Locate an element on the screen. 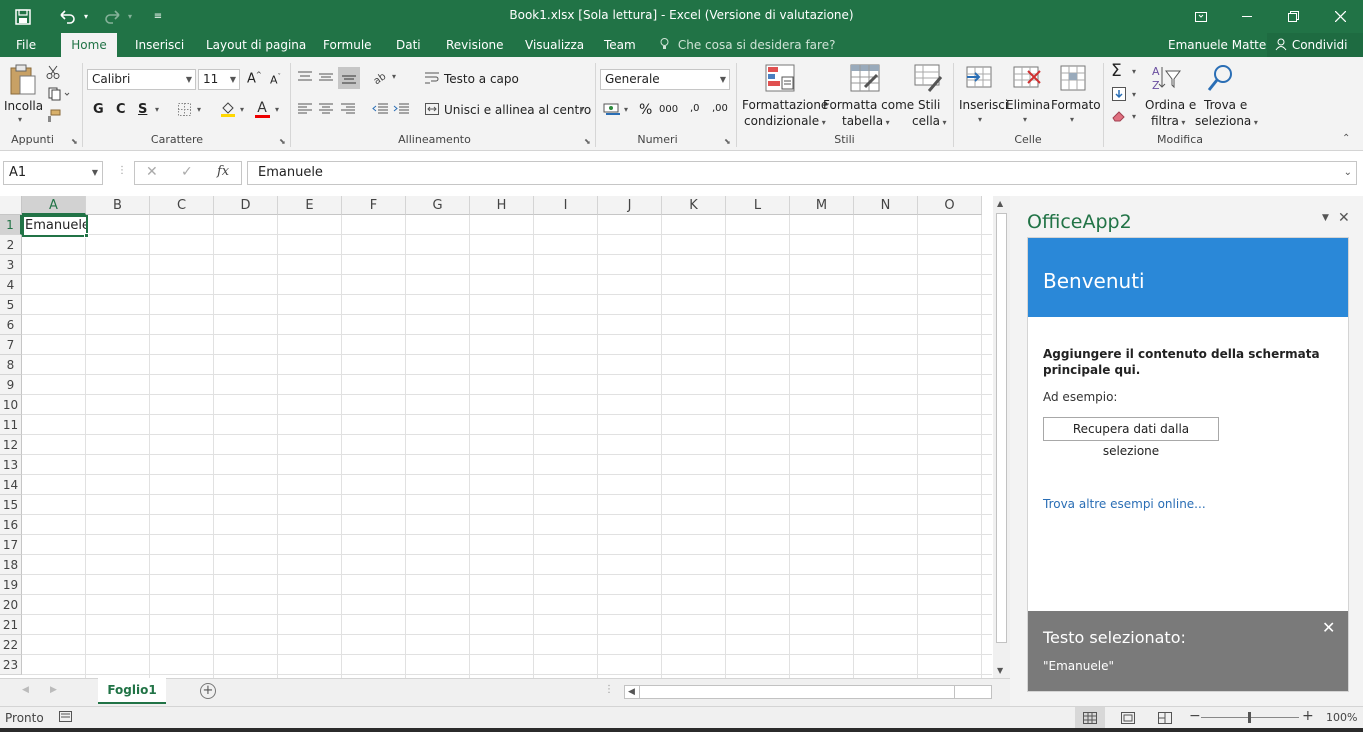  insert-cells-icon is located at coordinates (981, 79).